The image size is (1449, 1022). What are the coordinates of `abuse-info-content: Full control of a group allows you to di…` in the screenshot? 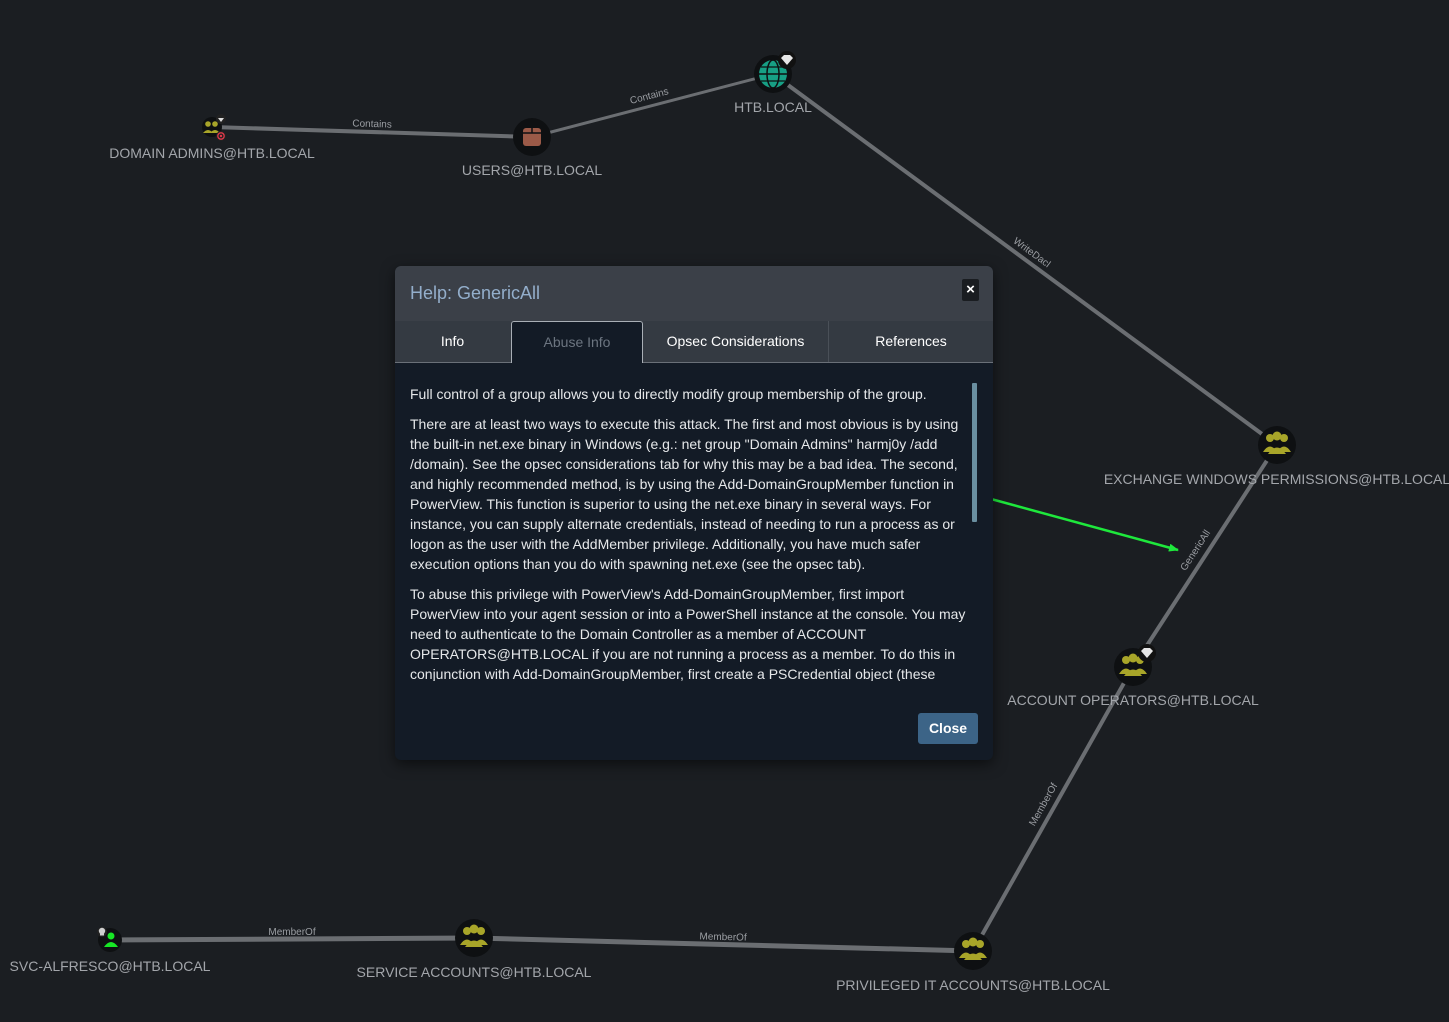 It's located at (689, 532).